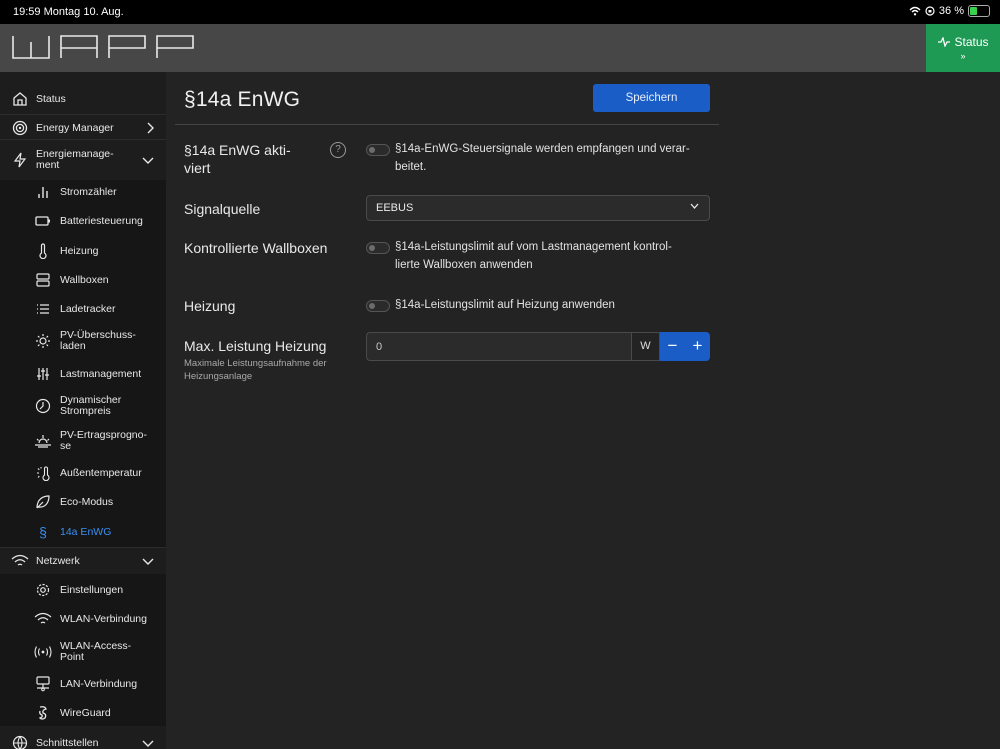 This screenshot has height=749, width=1000. What do you see at coordinates (43, 652) in the screenshot?
I see `broadcast-icon` at bounding box center [43, 652].